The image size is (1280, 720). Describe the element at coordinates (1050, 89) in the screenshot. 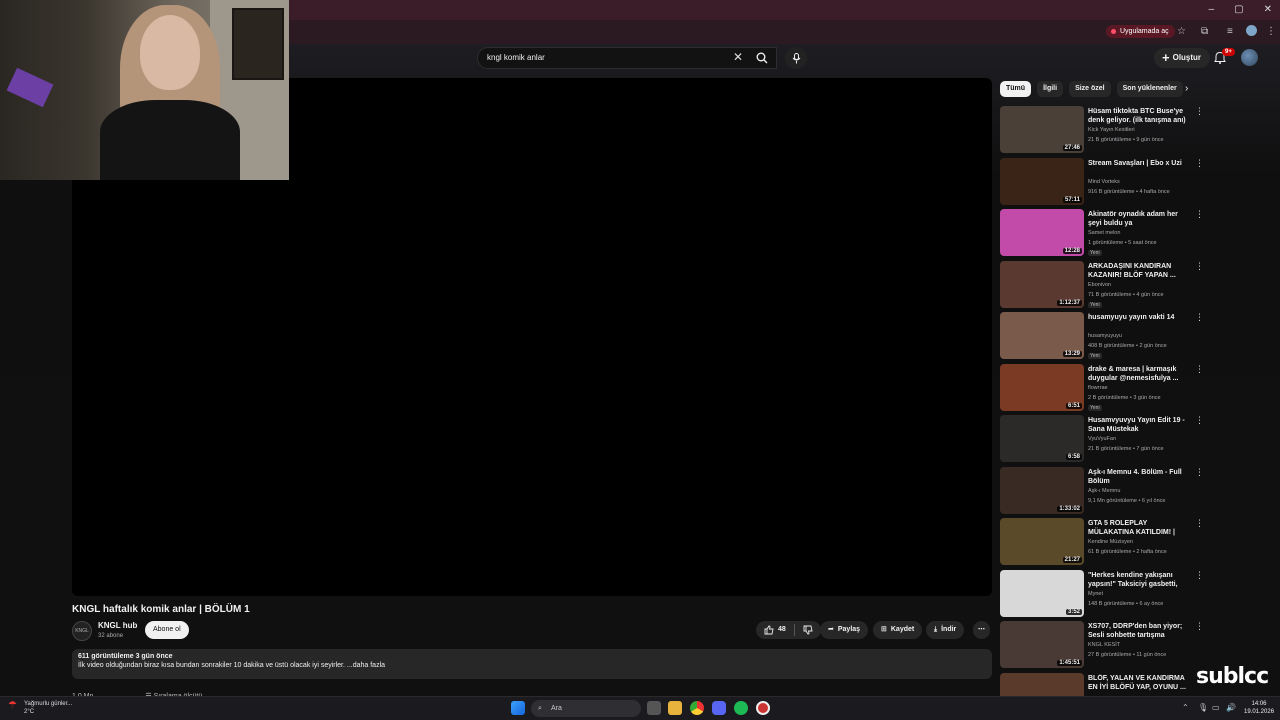

I see `chip-related: İlgili` at that location.